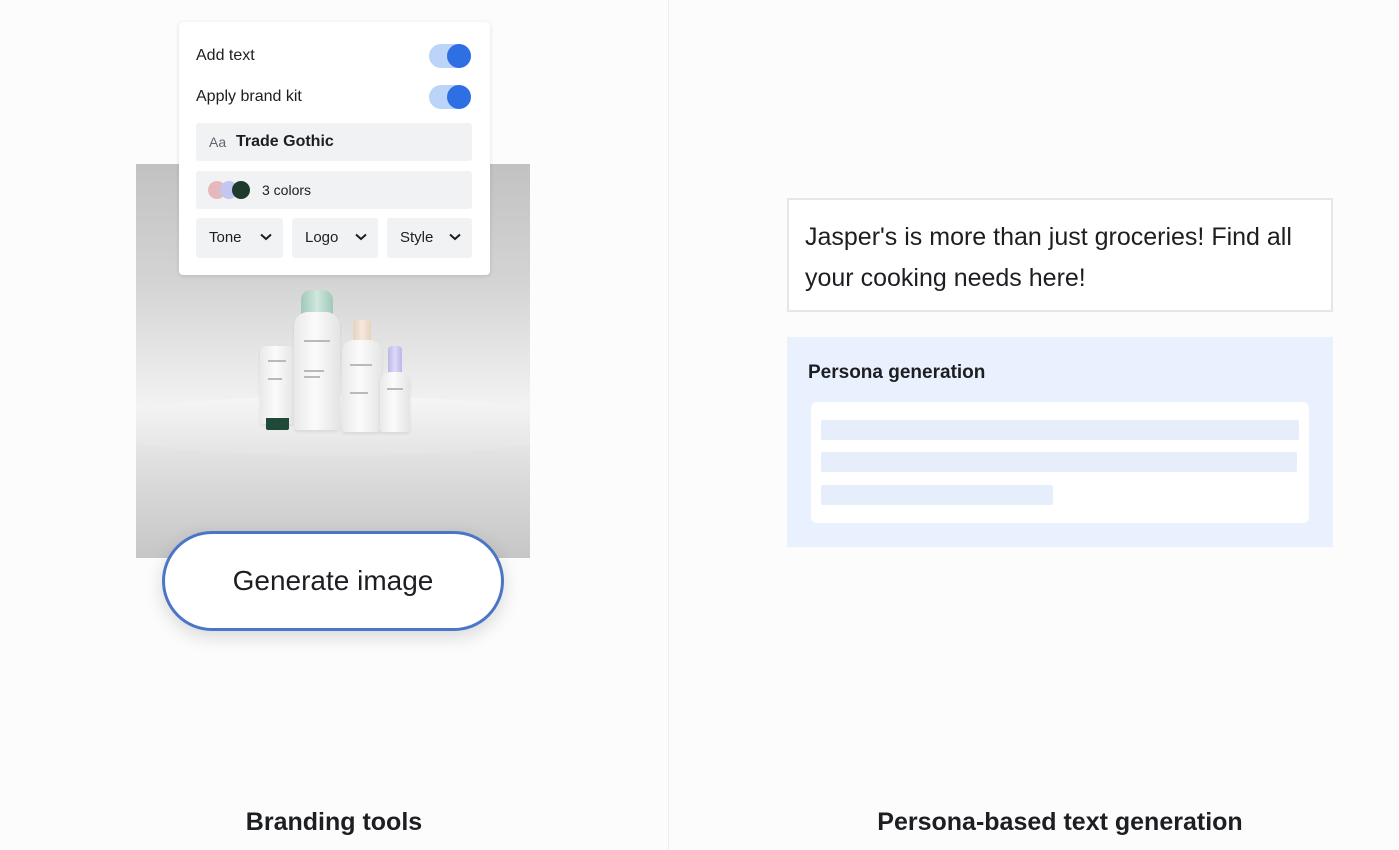 This screenshot has width=1399, height=850. I want to click on persona-generation-card: Persona generation, so click(1060, 442).